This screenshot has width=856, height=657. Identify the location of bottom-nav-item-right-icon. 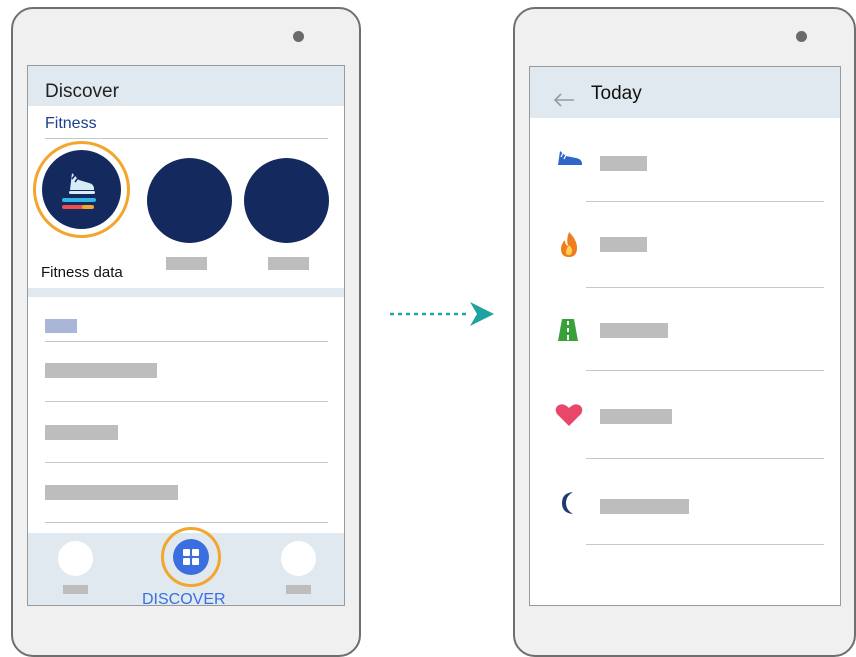
(298, 558).